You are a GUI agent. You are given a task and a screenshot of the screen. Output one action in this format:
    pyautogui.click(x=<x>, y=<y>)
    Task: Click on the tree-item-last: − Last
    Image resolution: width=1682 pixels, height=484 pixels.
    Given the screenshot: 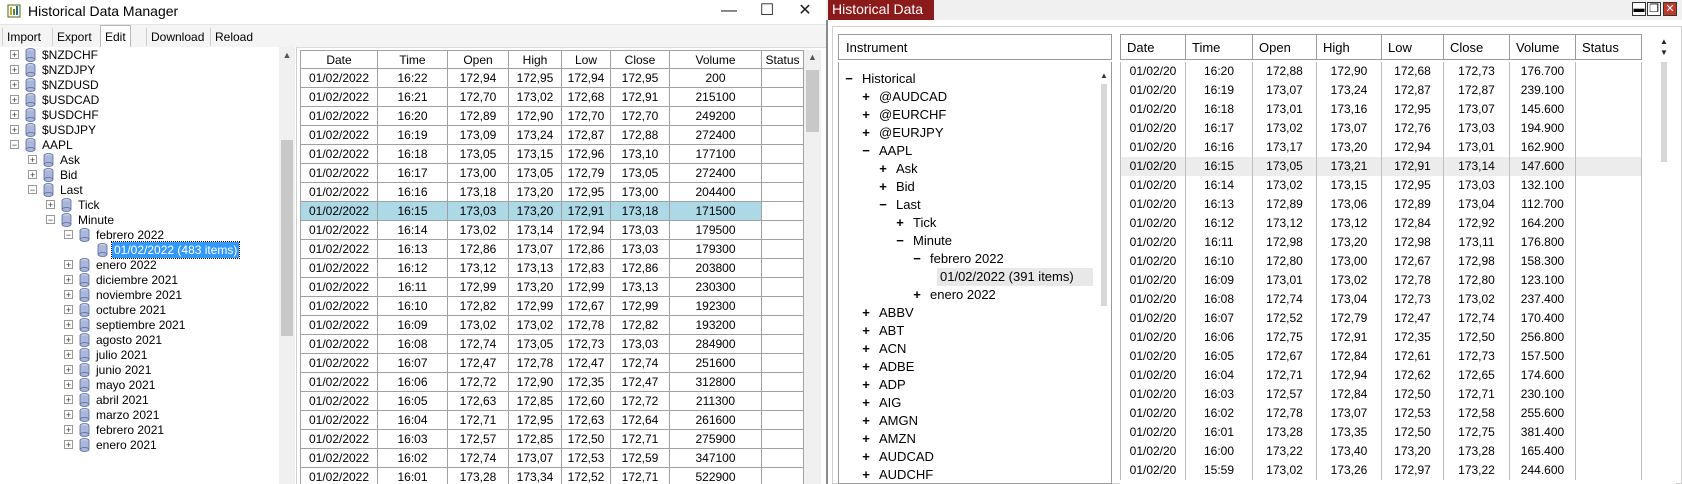 What is the action you would take?
    pyautogui.click(x=967, y=205)
    